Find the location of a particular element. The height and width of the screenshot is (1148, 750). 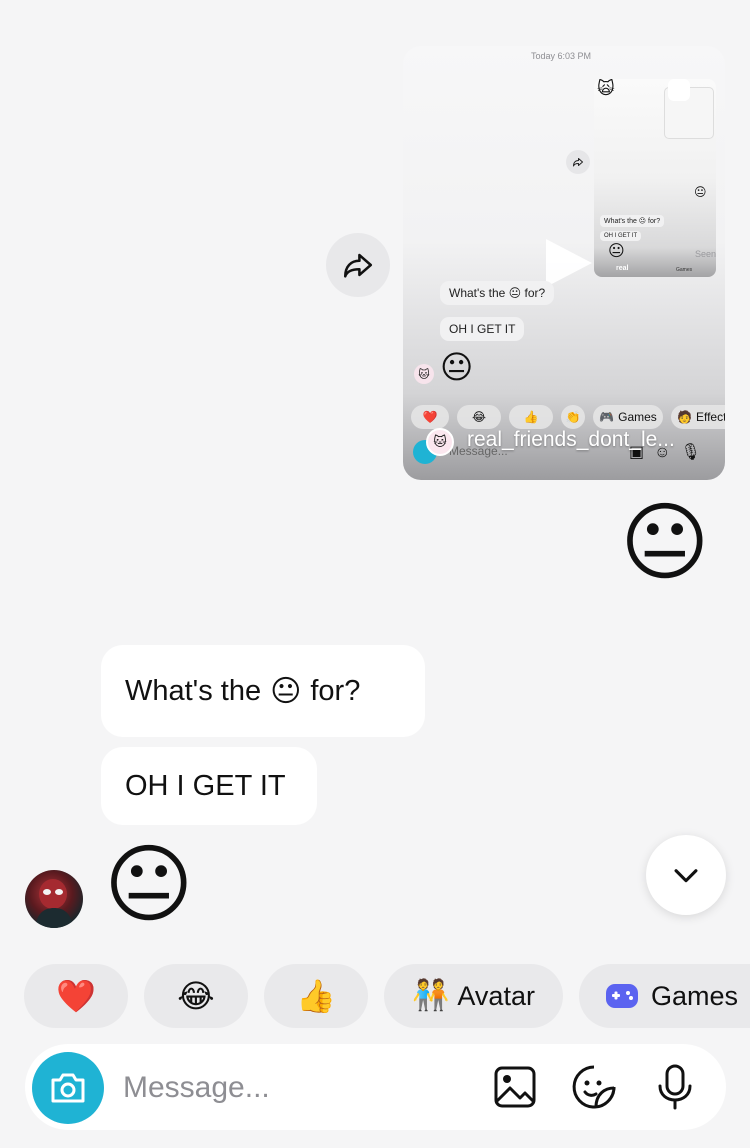

quick-reaction-heart: ❤️ is located at coordinates (76, 996).